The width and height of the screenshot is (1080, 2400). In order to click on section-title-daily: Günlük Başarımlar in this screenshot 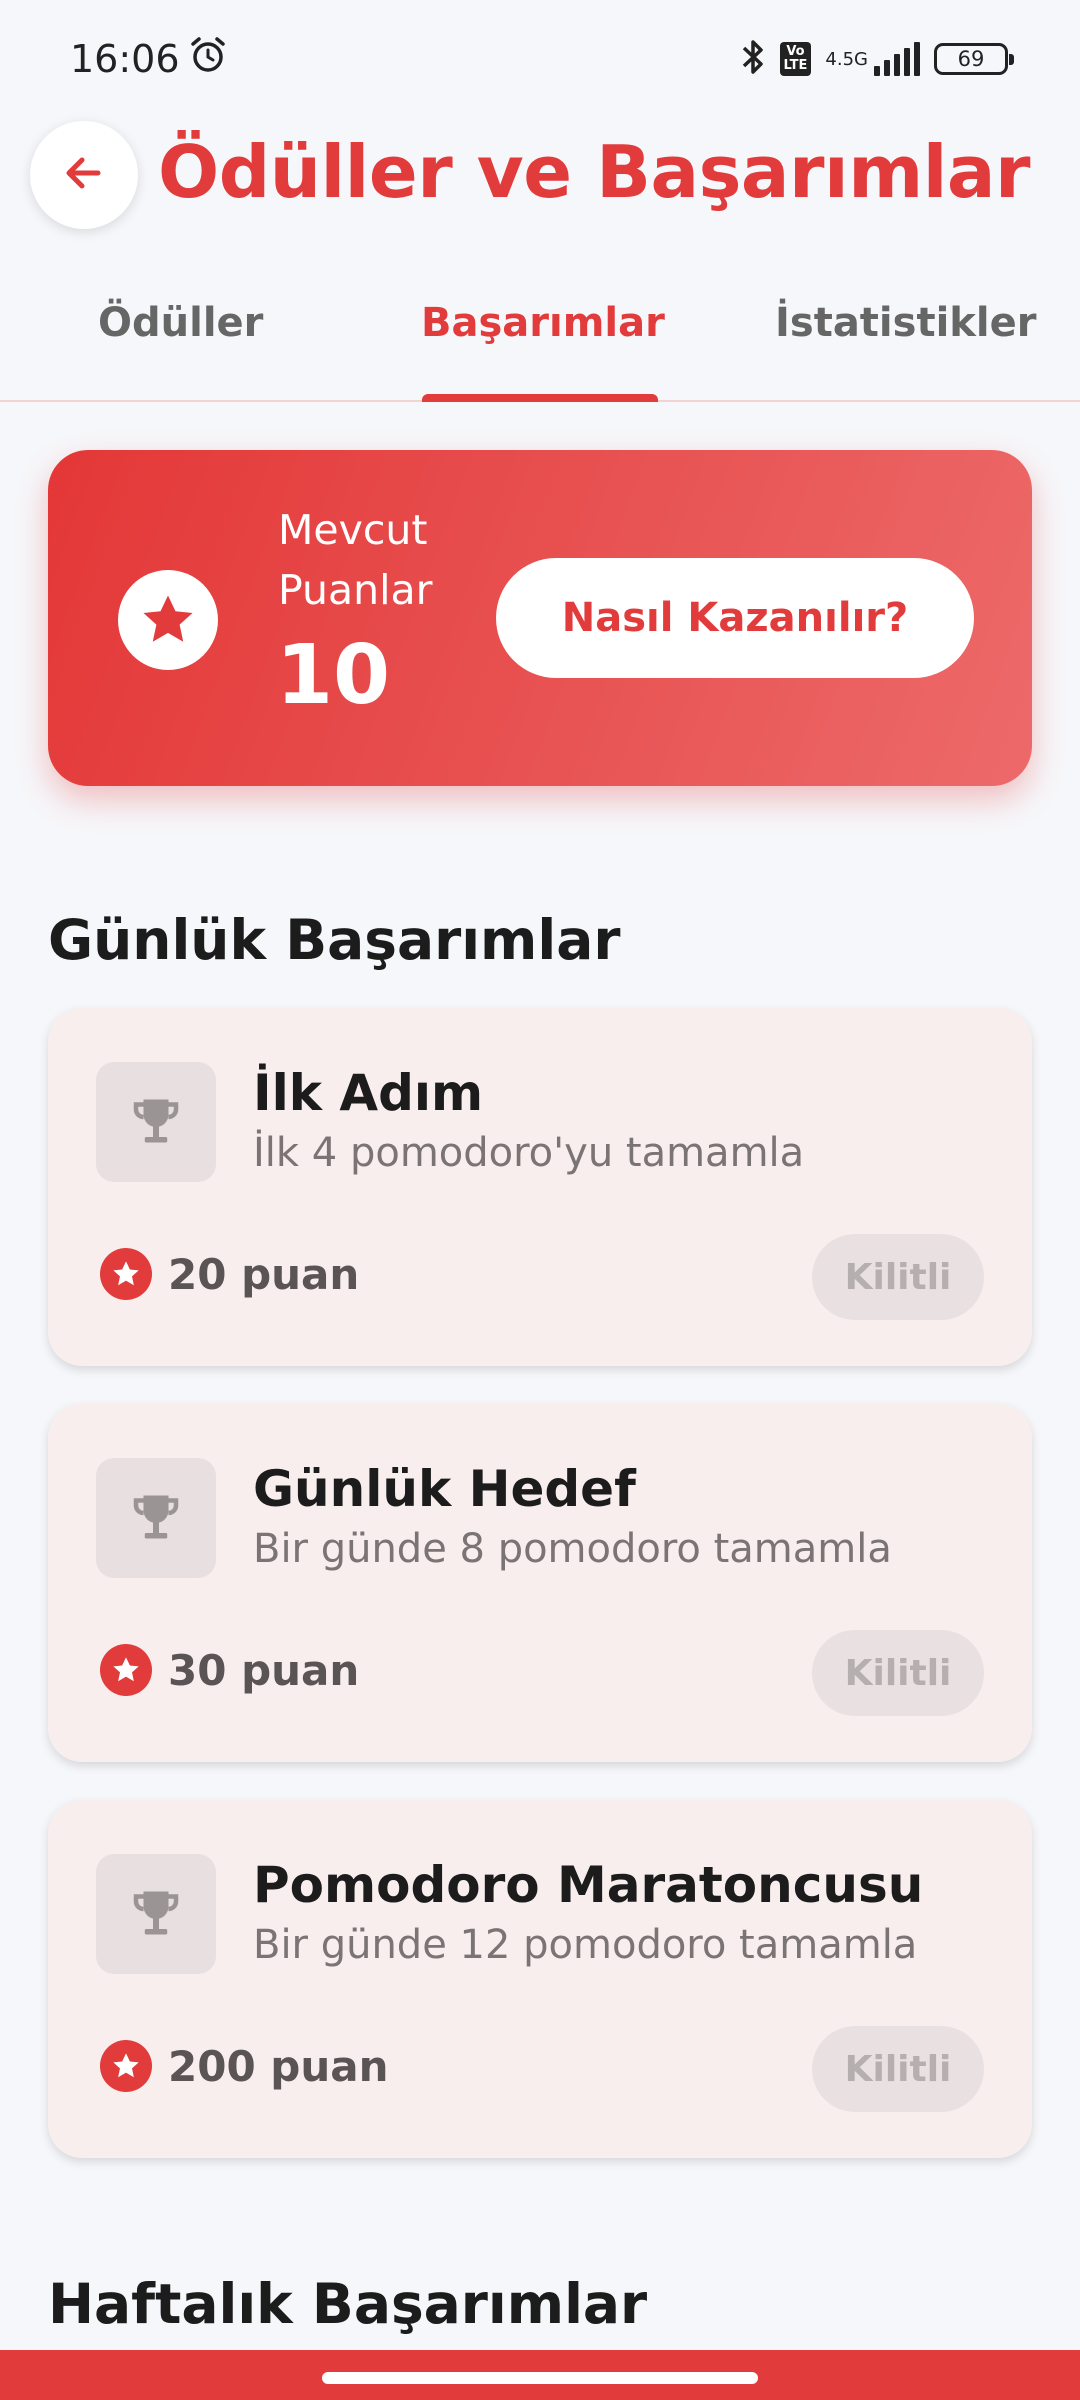, I will do `click(334, 940)`.